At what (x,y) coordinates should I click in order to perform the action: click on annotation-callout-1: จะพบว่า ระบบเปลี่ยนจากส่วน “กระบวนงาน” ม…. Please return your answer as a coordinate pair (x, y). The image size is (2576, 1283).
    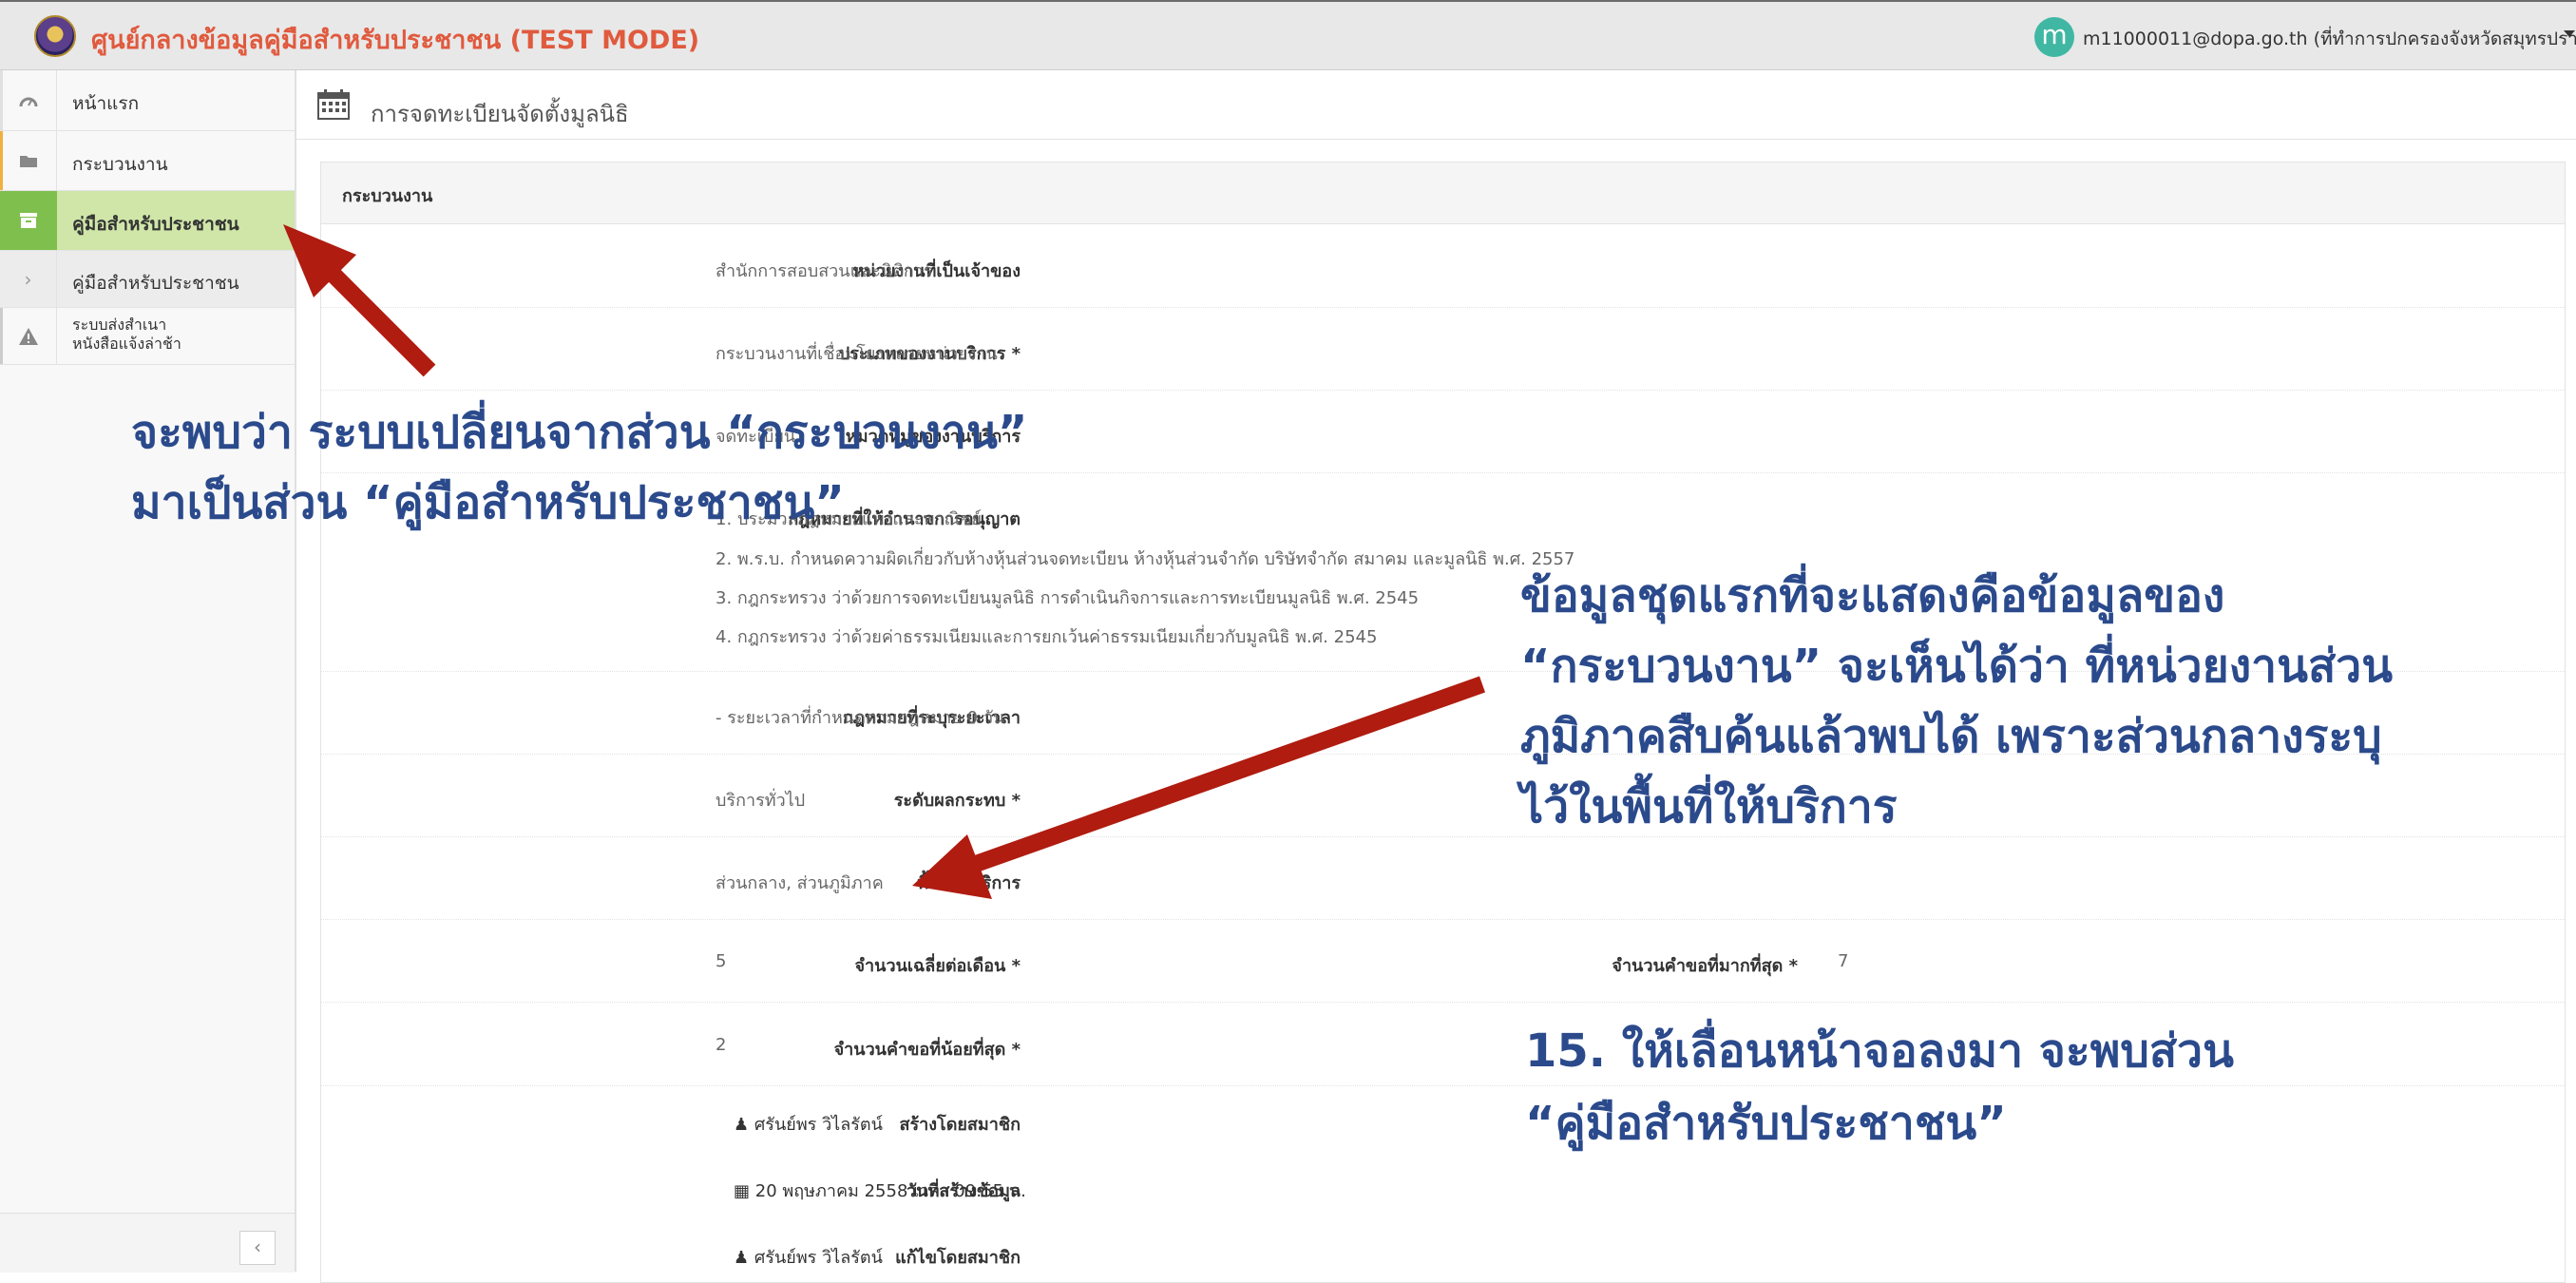
    Looking at the image, I should click on (579, 468).